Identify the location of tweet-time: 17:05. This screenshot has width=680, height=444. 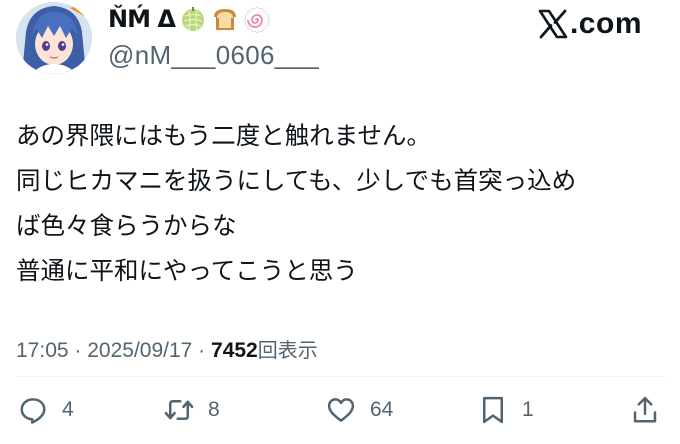
(42, 351).